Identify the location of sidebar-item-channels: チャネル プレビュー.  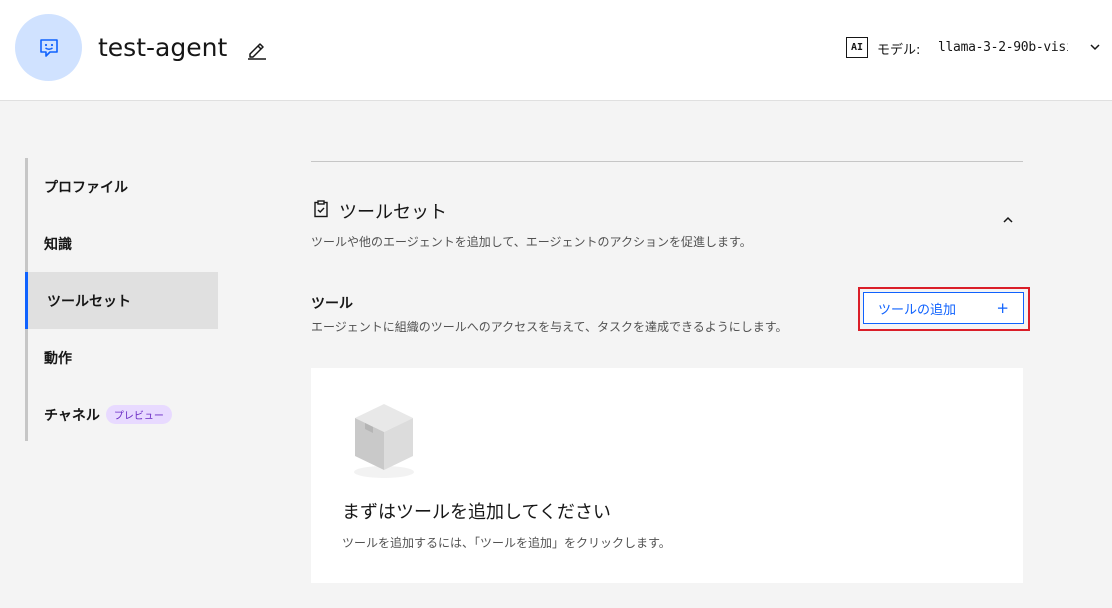
(123, 414).